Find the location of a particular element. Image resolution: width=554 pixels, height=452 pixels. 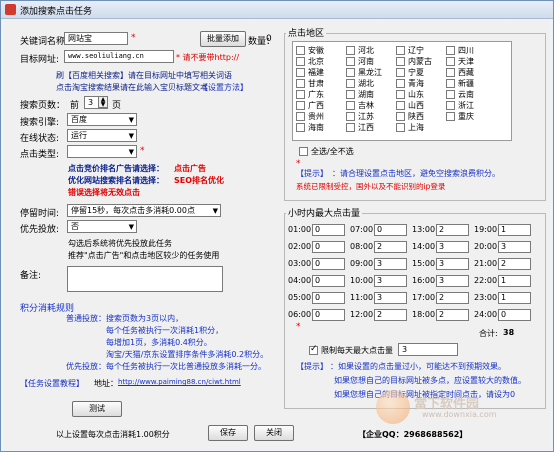

keyword-input: 网站宝 is located at coordinates (96, 38).